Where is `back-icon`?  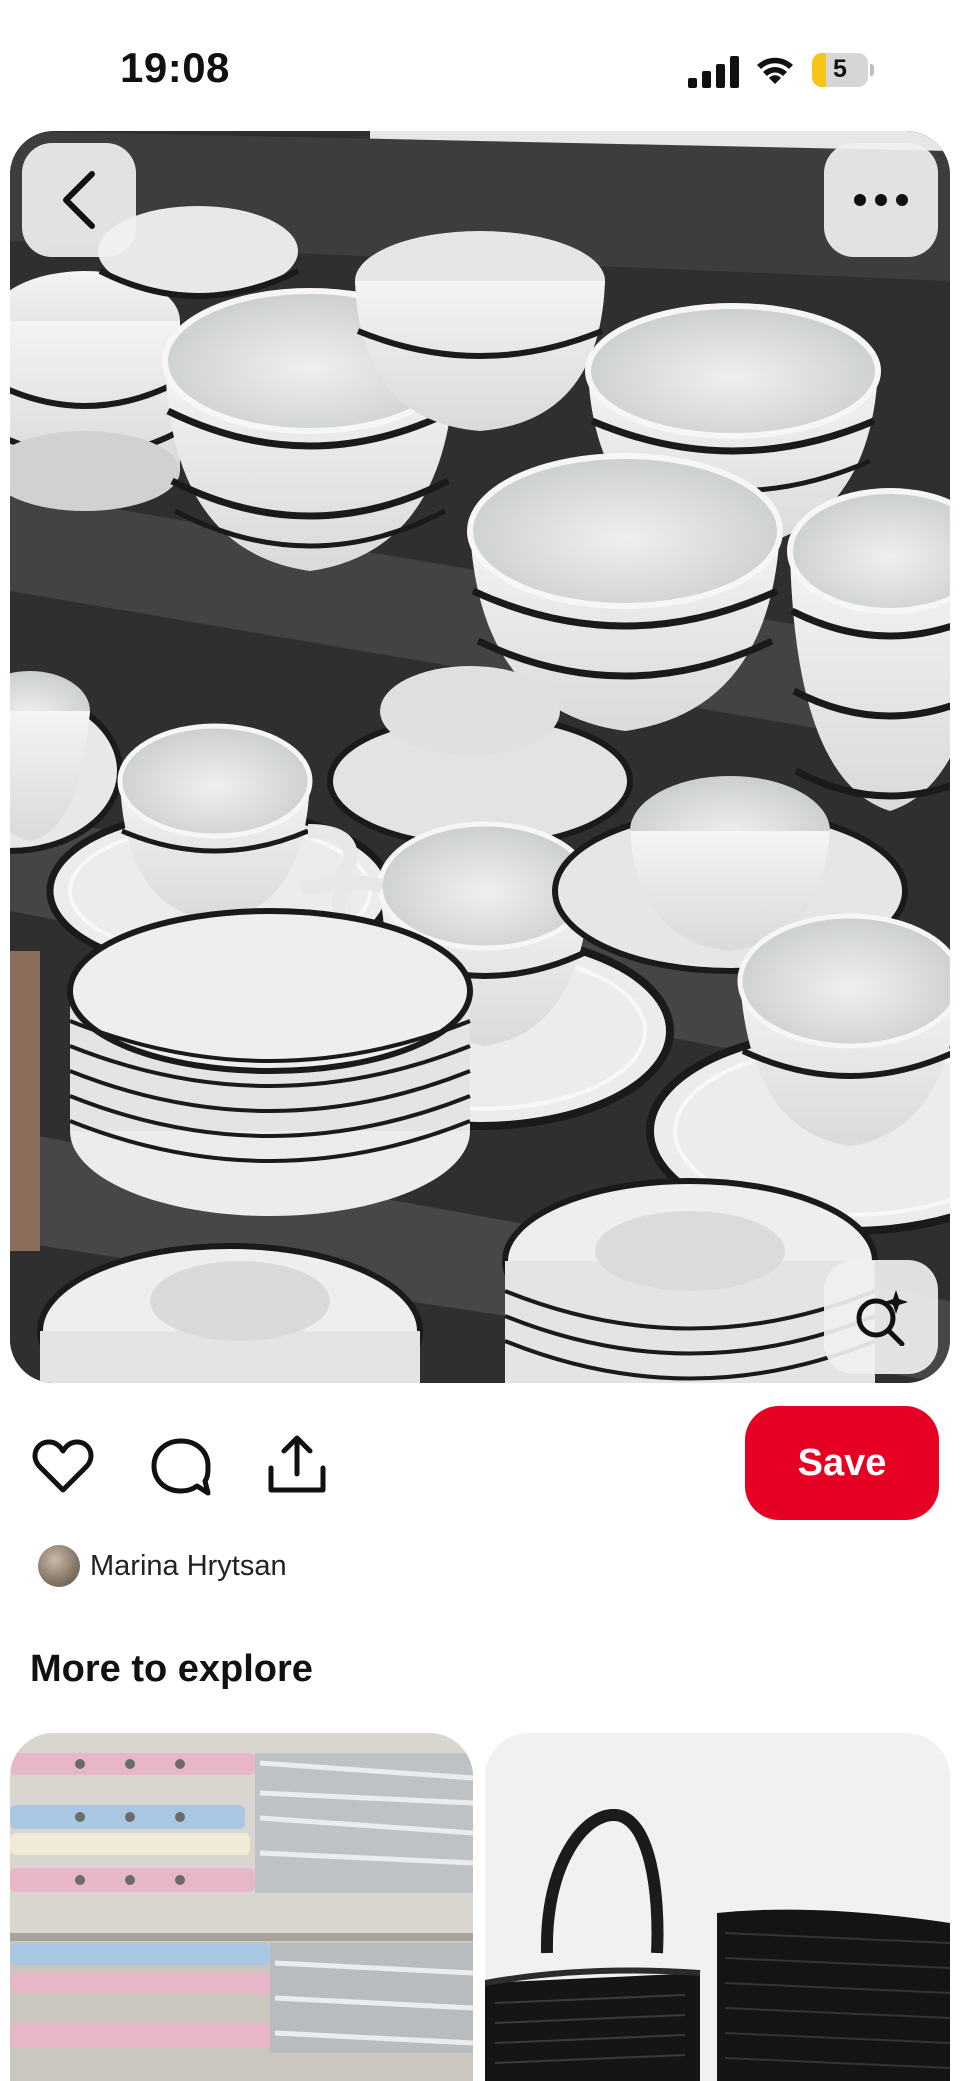 back-icon is located at coordinates (79, 200).